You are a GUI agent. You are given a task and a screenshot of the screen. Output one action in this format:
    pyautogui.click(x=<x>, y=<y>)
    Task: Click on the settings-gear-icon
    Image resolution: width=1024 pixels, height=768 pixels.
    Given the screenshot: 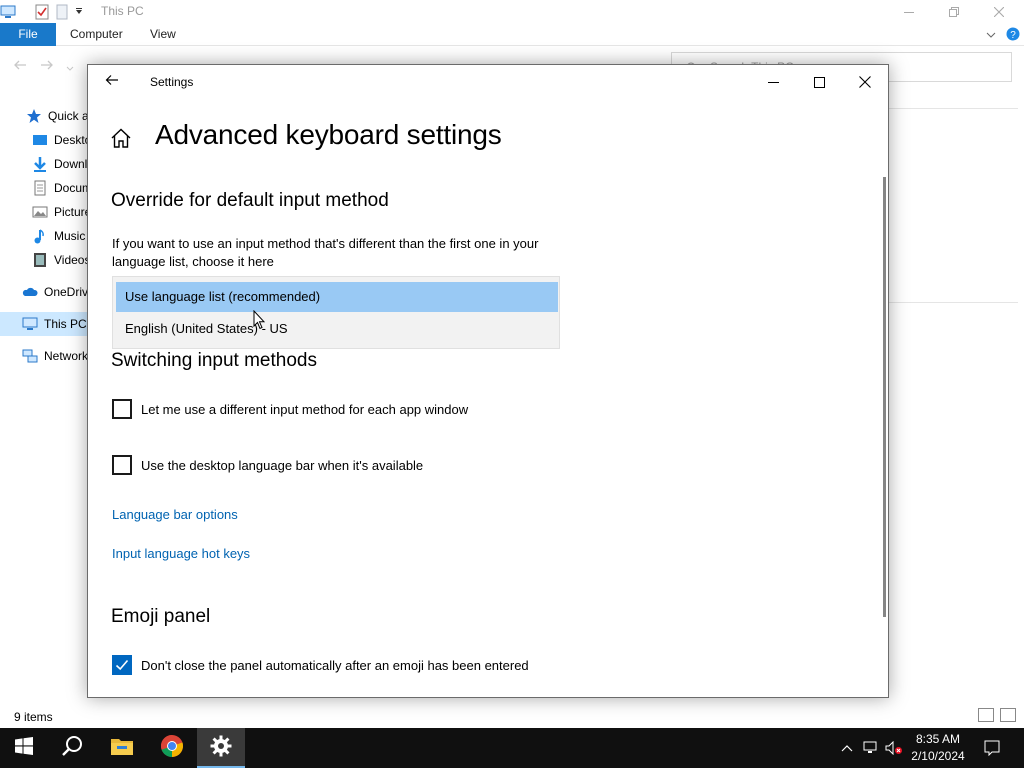 What is the action you would take?
    pyautogui.click(x=221, y=748)
    